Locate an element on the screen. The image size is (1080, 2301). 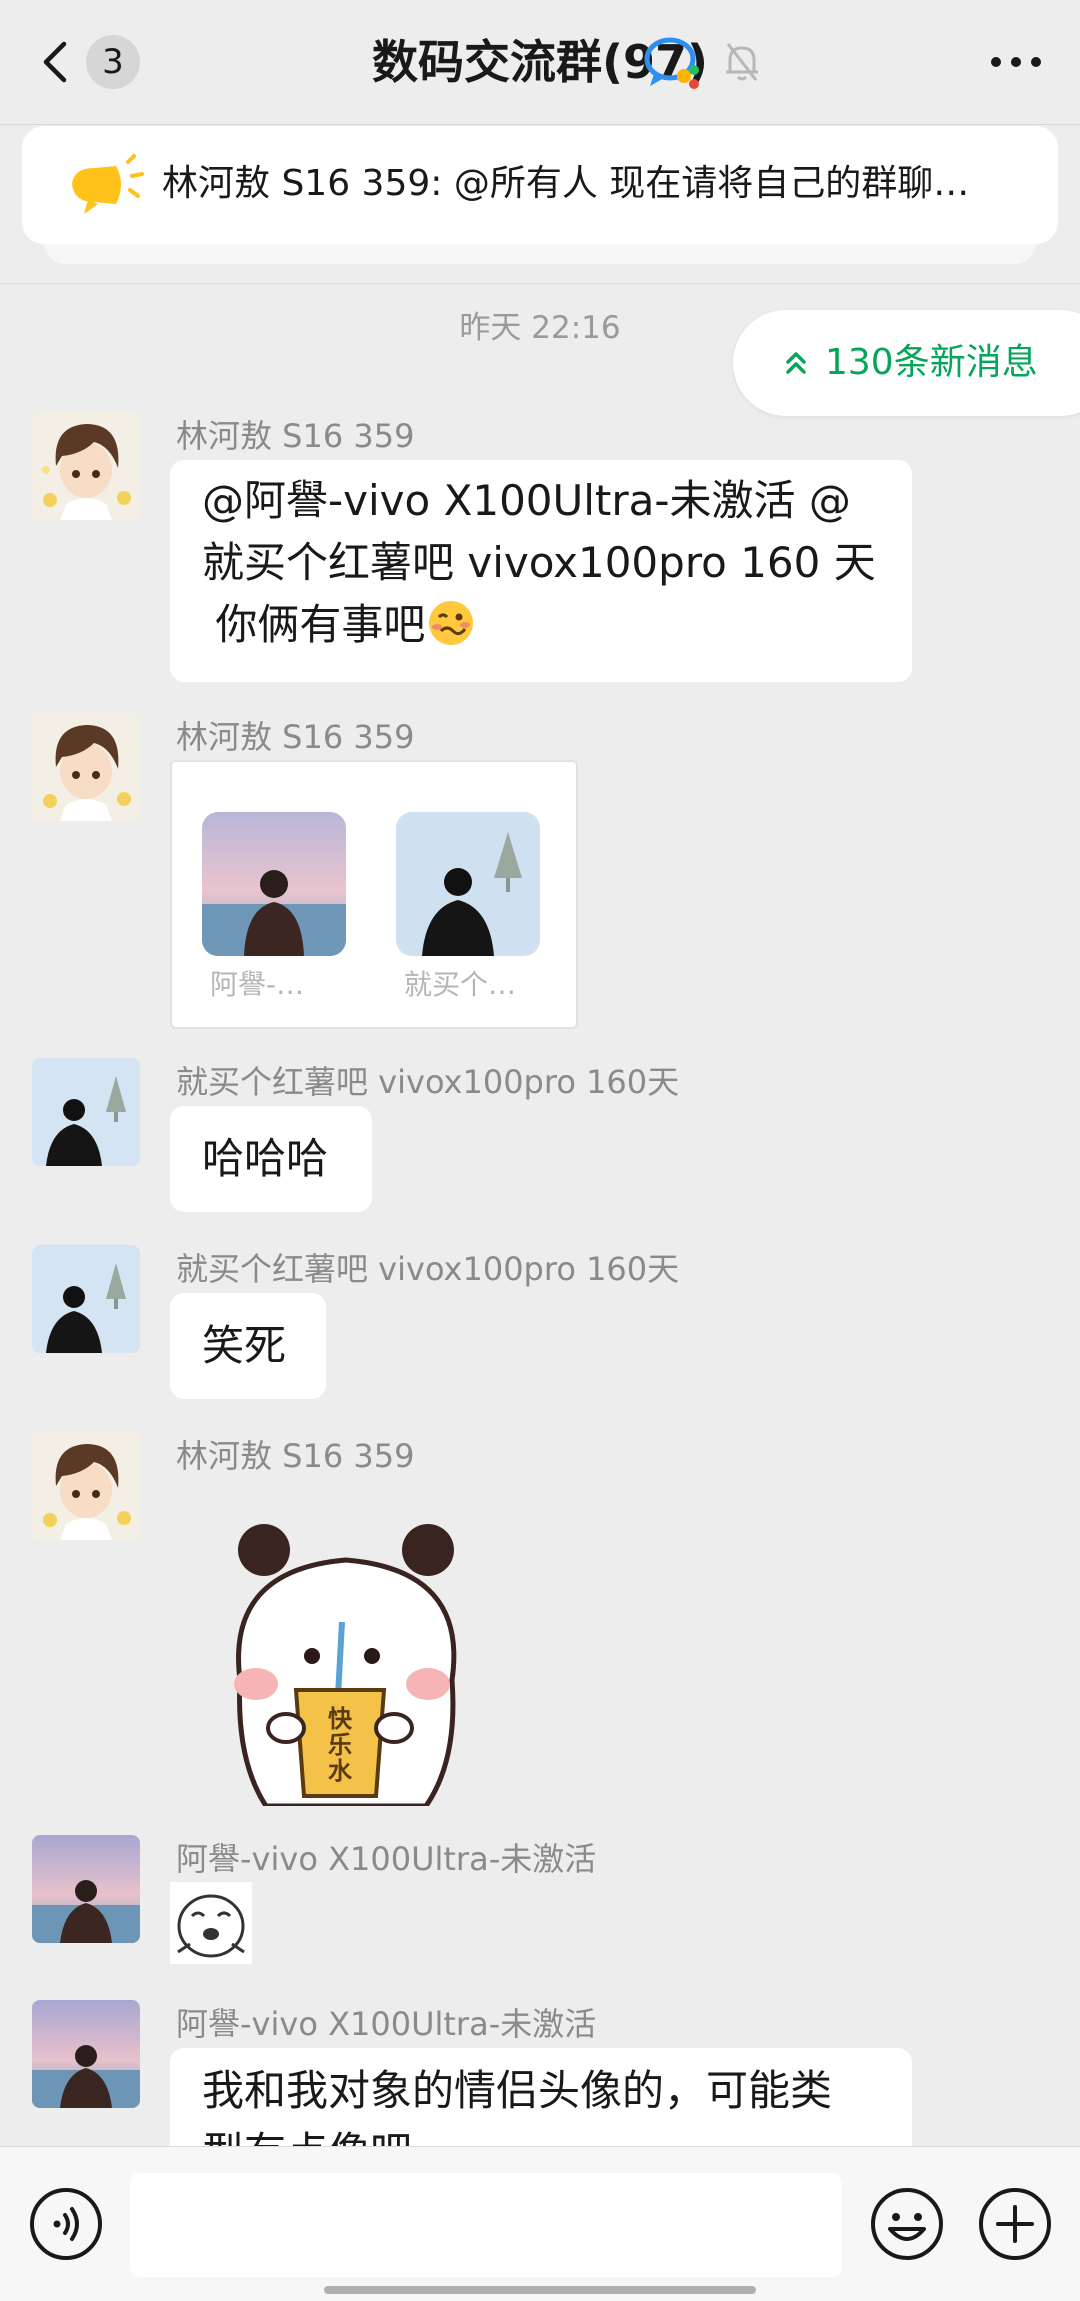
double-up-chevron-icon is located at coordinates (796, 363).